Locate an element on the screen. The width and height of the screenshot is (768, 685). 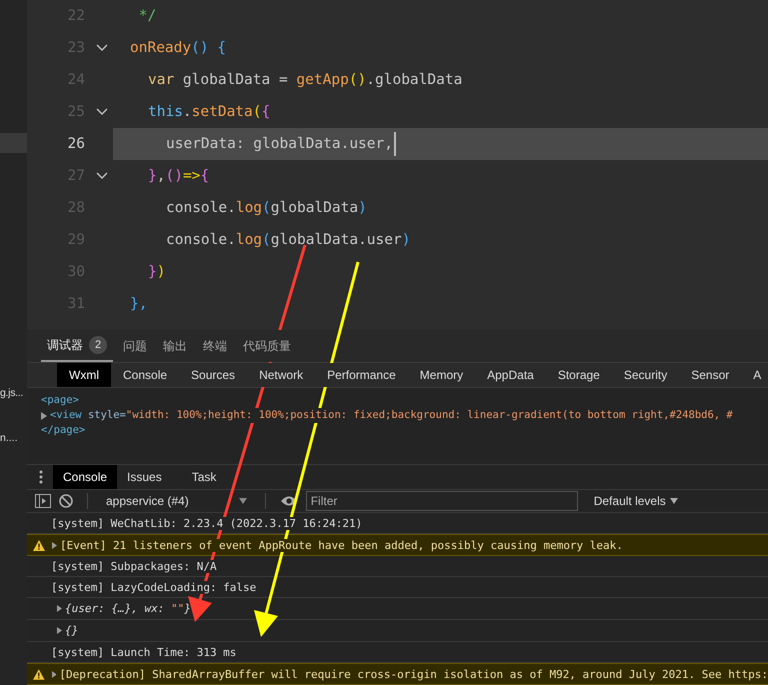
log-message: [system] WeChatLib: 2.23.4 (2022.3.17 16:24:21) is located at coordinates (206, 523).